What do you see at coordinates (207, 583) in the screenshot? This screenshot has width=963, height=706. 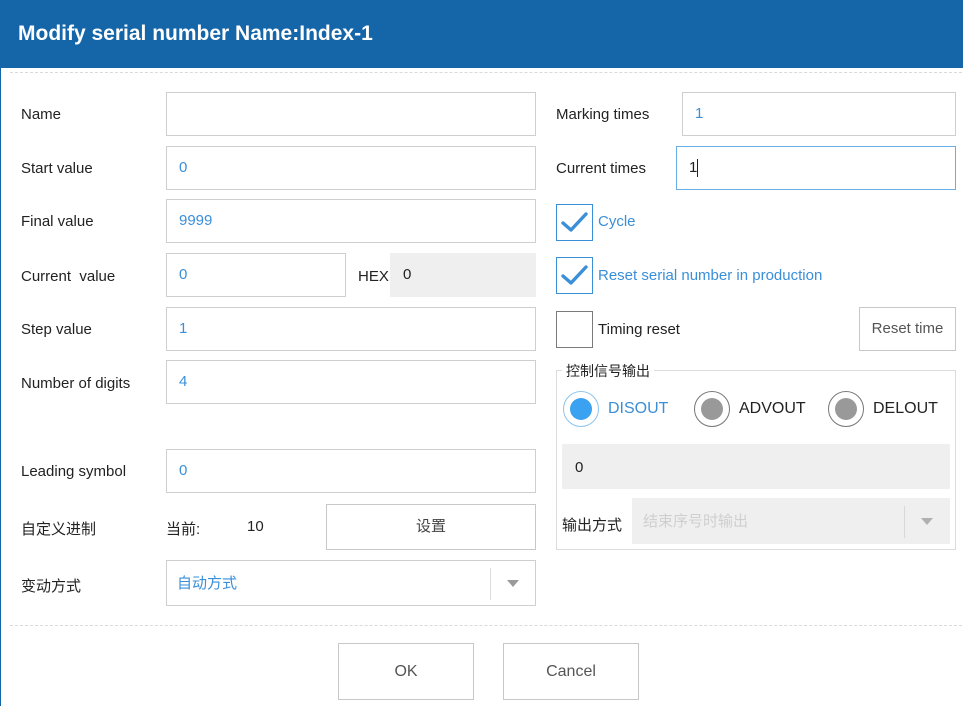 I see `change-mode-value: 自动方式` at bounding box center [207, 583].